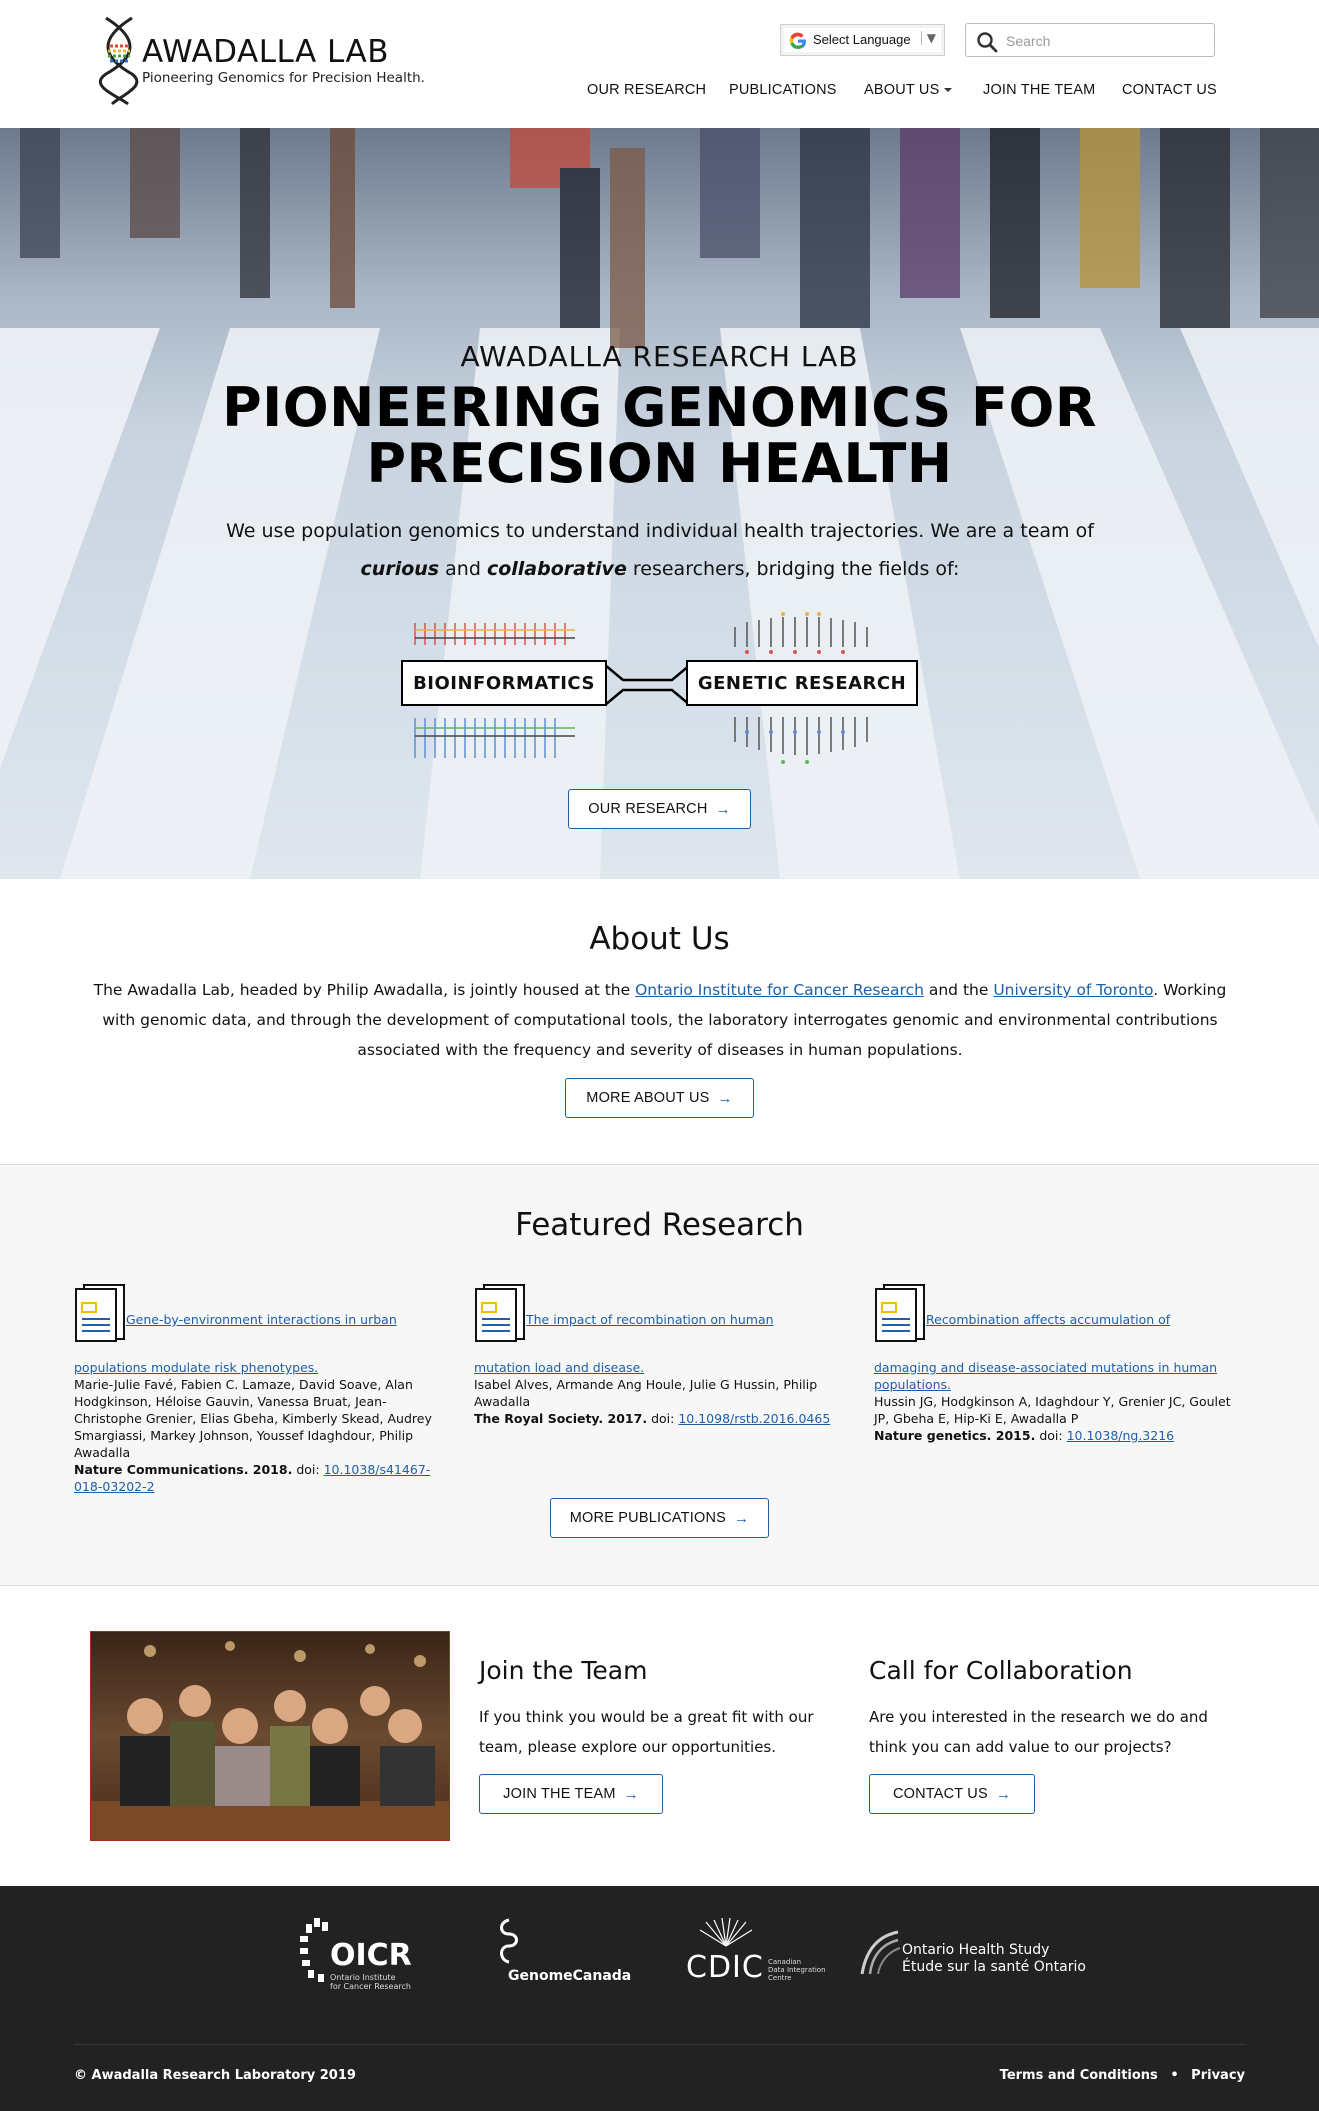 This screenshot has height=2111, width=1319. What do you see at coordinates (370, 1986) in the screenshot?
I see `oicr-sub-2: for Cancer Research` at bounding box center [370, 1986].